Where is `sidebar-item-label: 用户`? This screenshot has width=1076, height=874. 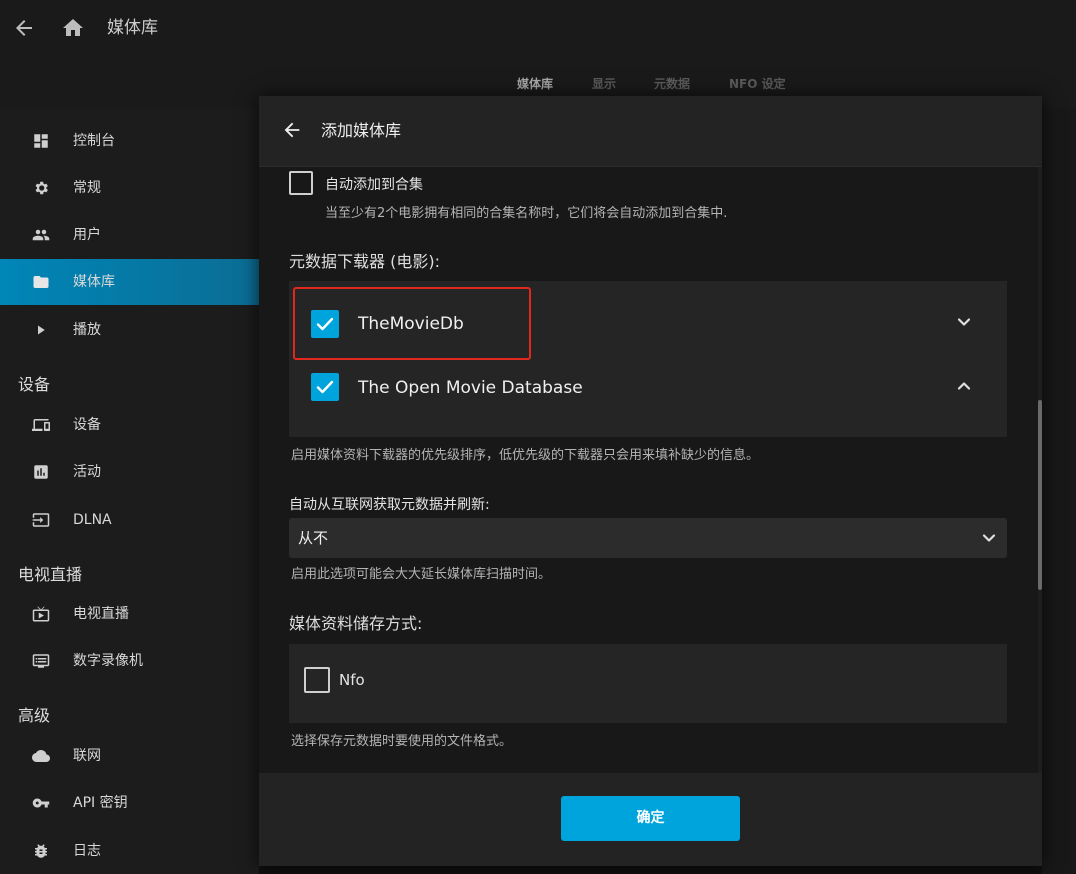 sidebar-item-label: 用户 is located at coordinates (87, 235).